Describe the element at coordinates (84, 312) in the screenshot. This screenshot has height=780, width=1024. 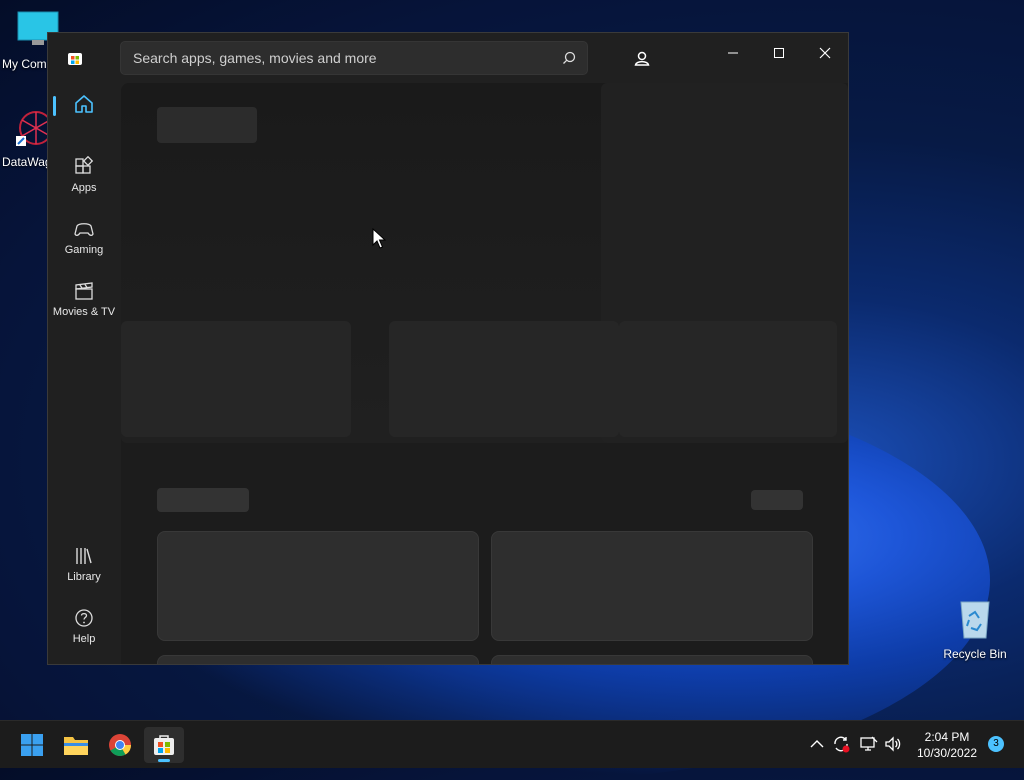
I see `nav-label-movies-tv: Movies & TV` at that location.